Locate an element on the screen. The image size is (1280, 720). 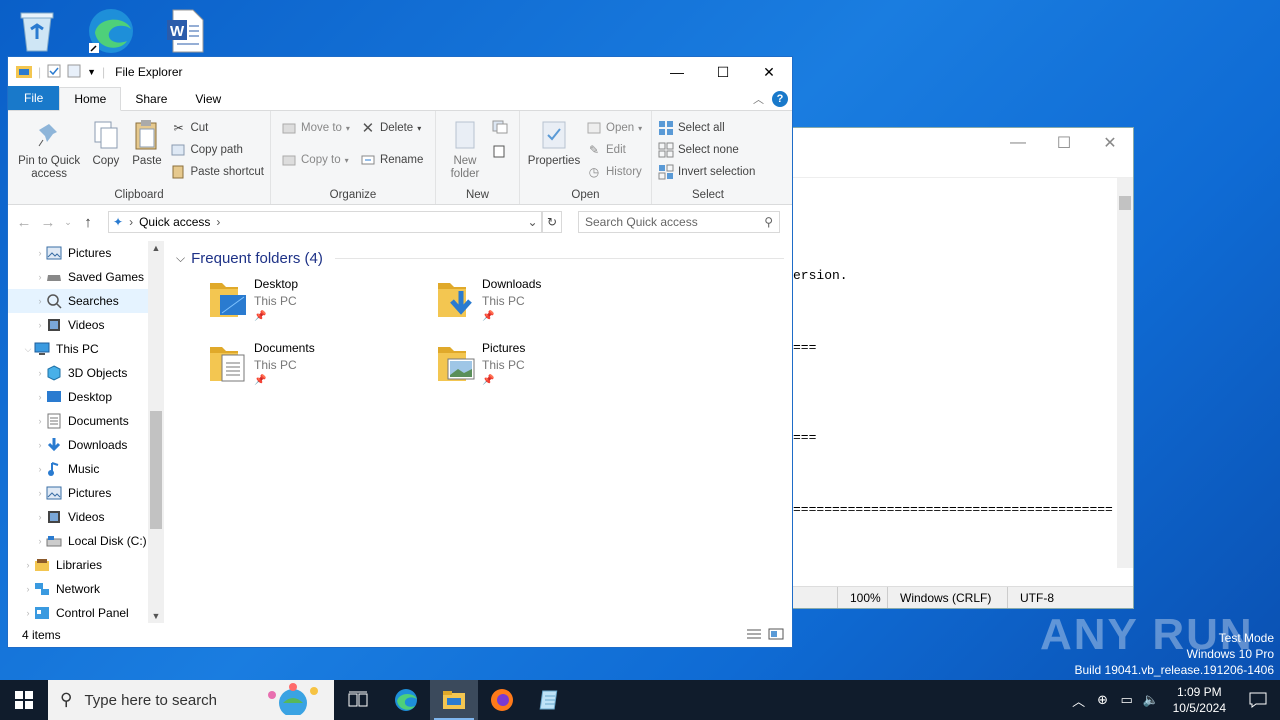
minimize-icon: — is located at coordinates (1018, 143).